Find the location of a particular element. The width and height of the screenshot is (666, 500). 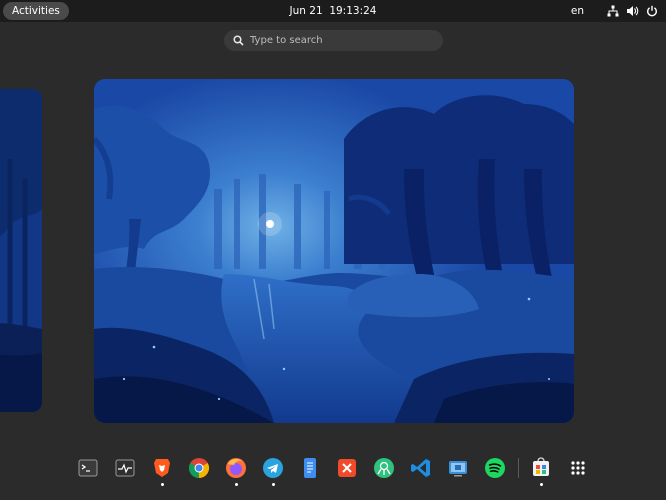

dock-chrome is located at coordinates (199, 468).